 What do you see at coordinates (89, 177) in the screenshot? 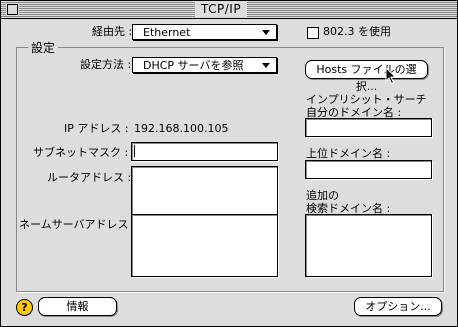
I see `router-address-label: ルータアドレス :` at bounding box center [89, 177].